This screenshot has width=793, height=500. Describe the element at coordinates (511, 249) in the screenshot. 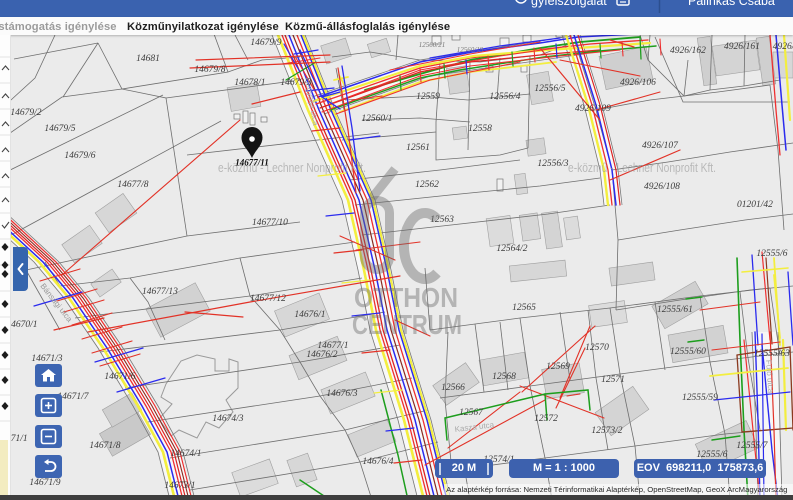

I see `svg-text: 12564/2` at that location.